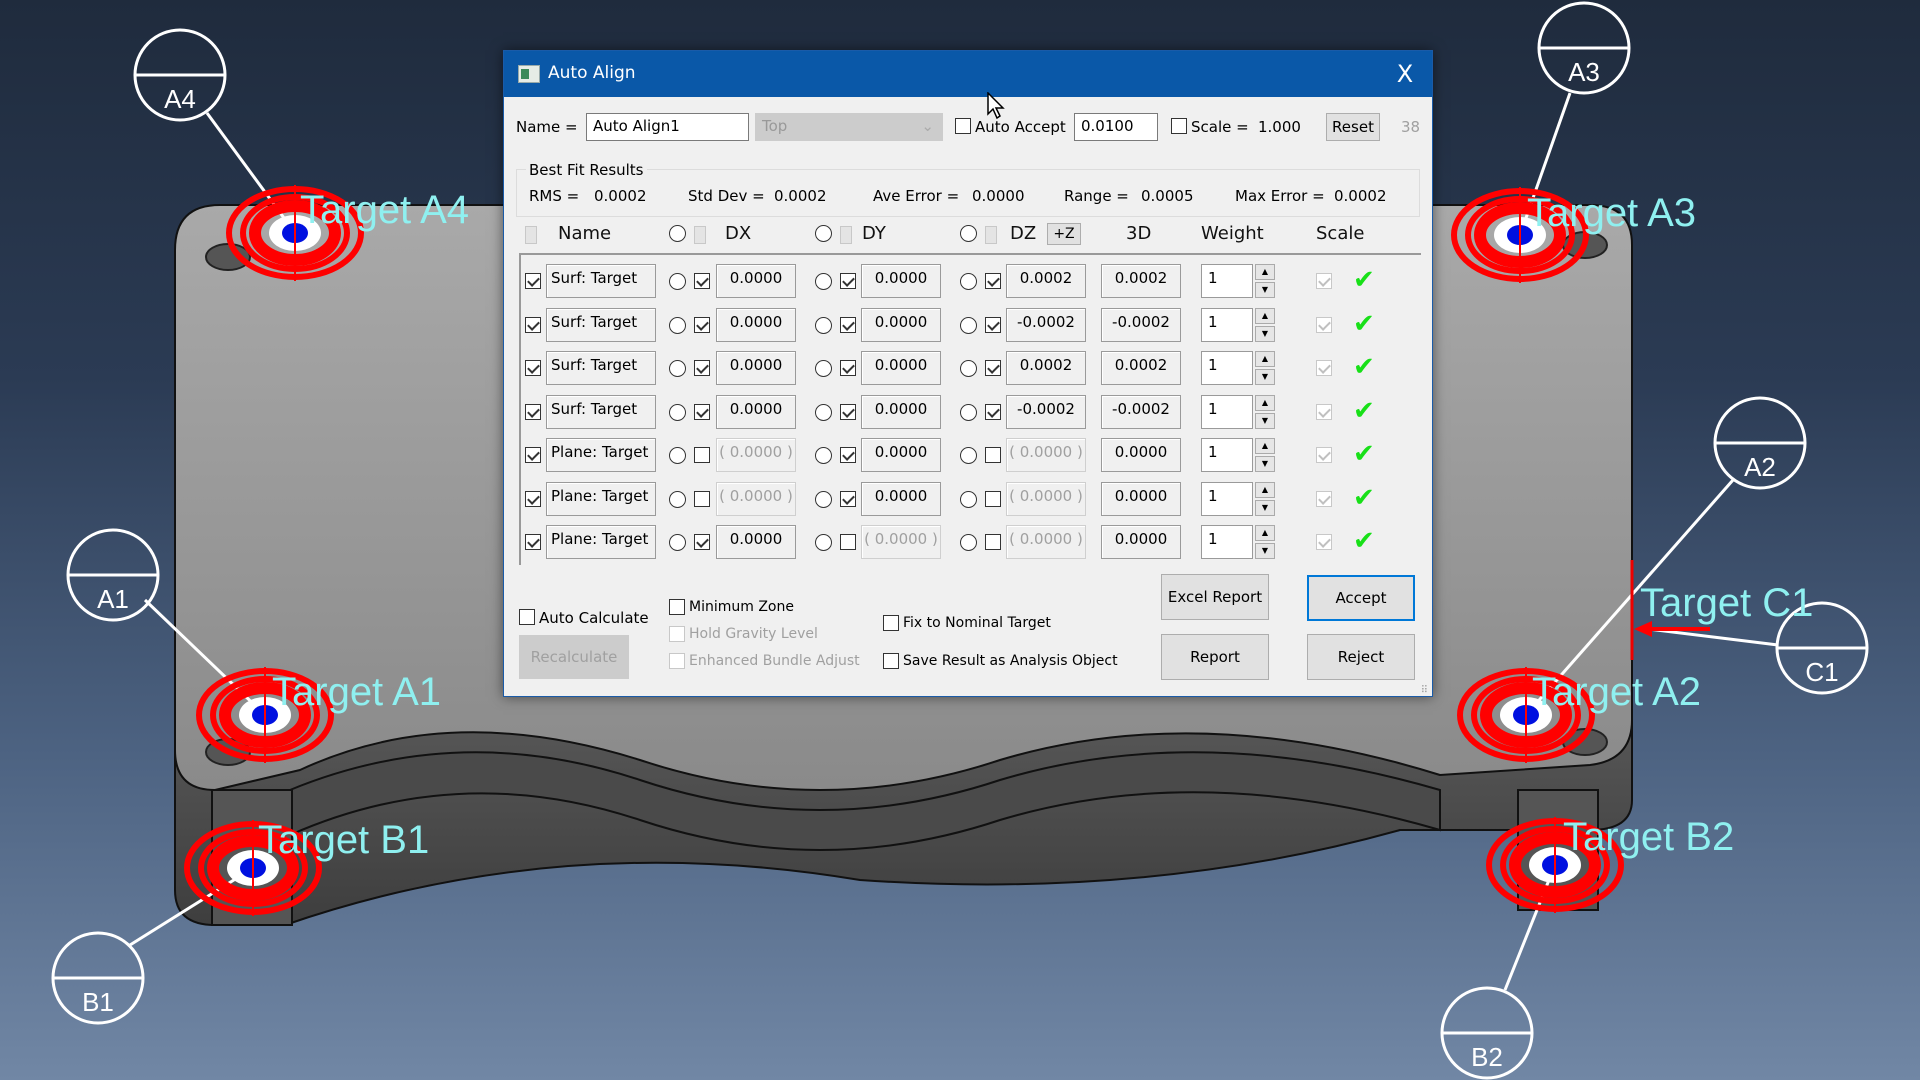 The width and height of the screenshot is (1920, 1080). Describe the element at coordinates (677, 233) in the screenshot. I see `dx-header-radio` at that location.